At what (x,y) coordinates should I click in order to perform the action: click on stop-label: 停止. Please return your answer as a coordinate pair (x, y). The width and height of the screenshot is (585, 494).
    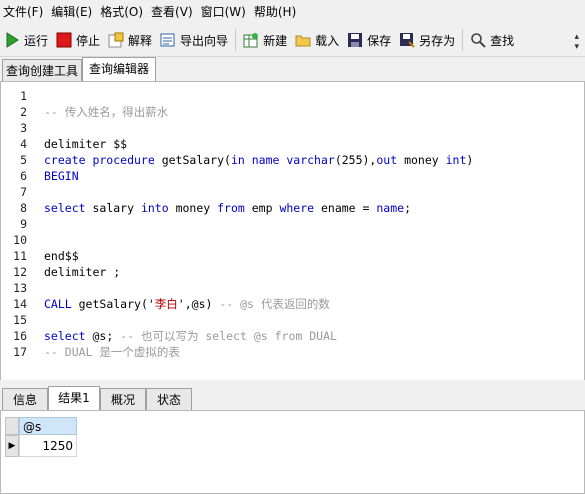
    Looking at the image, I should click on (88, 40).